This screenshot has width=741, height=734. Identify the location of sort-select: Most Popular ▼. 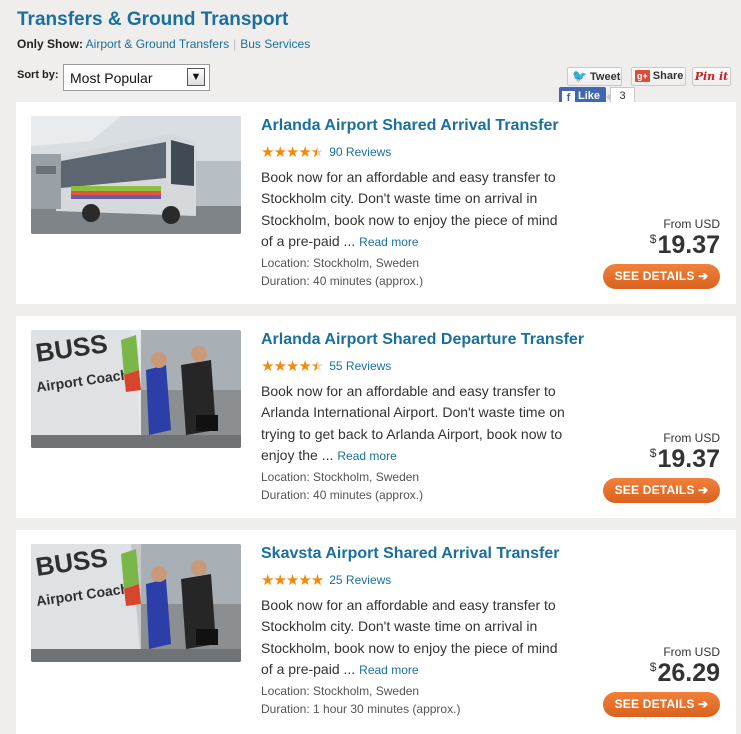
(136, 77).